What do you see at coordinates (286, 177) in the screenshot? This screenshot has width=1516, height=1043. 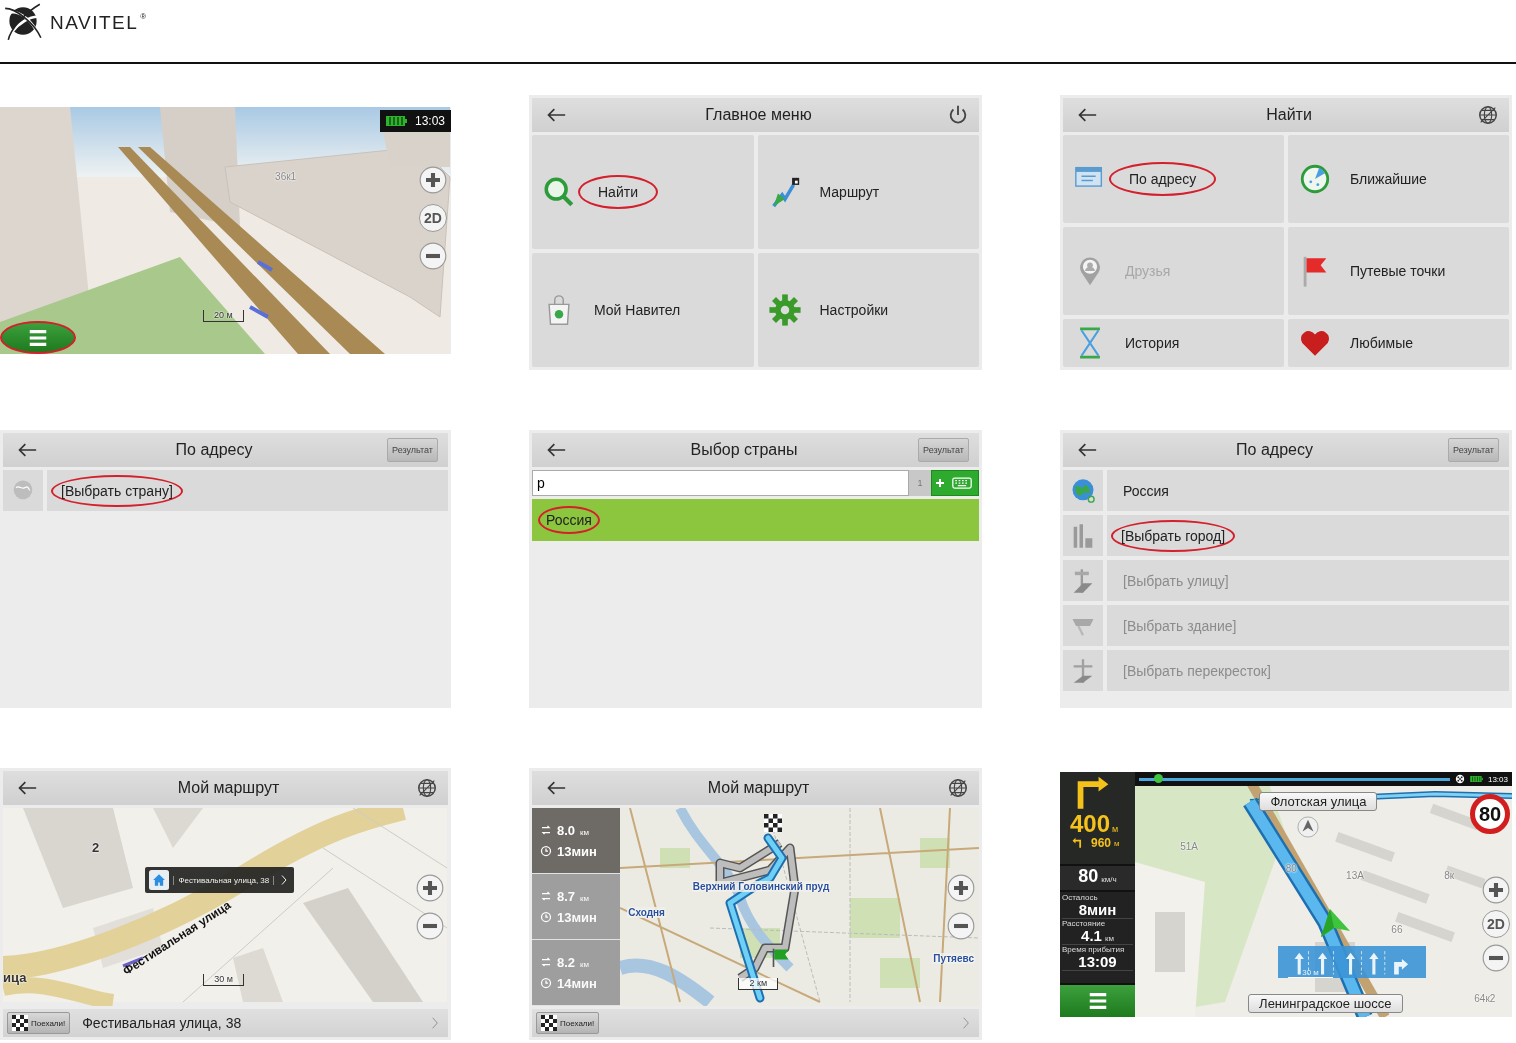 I see `map-label: 36к1` at bounding box center [286, 177].